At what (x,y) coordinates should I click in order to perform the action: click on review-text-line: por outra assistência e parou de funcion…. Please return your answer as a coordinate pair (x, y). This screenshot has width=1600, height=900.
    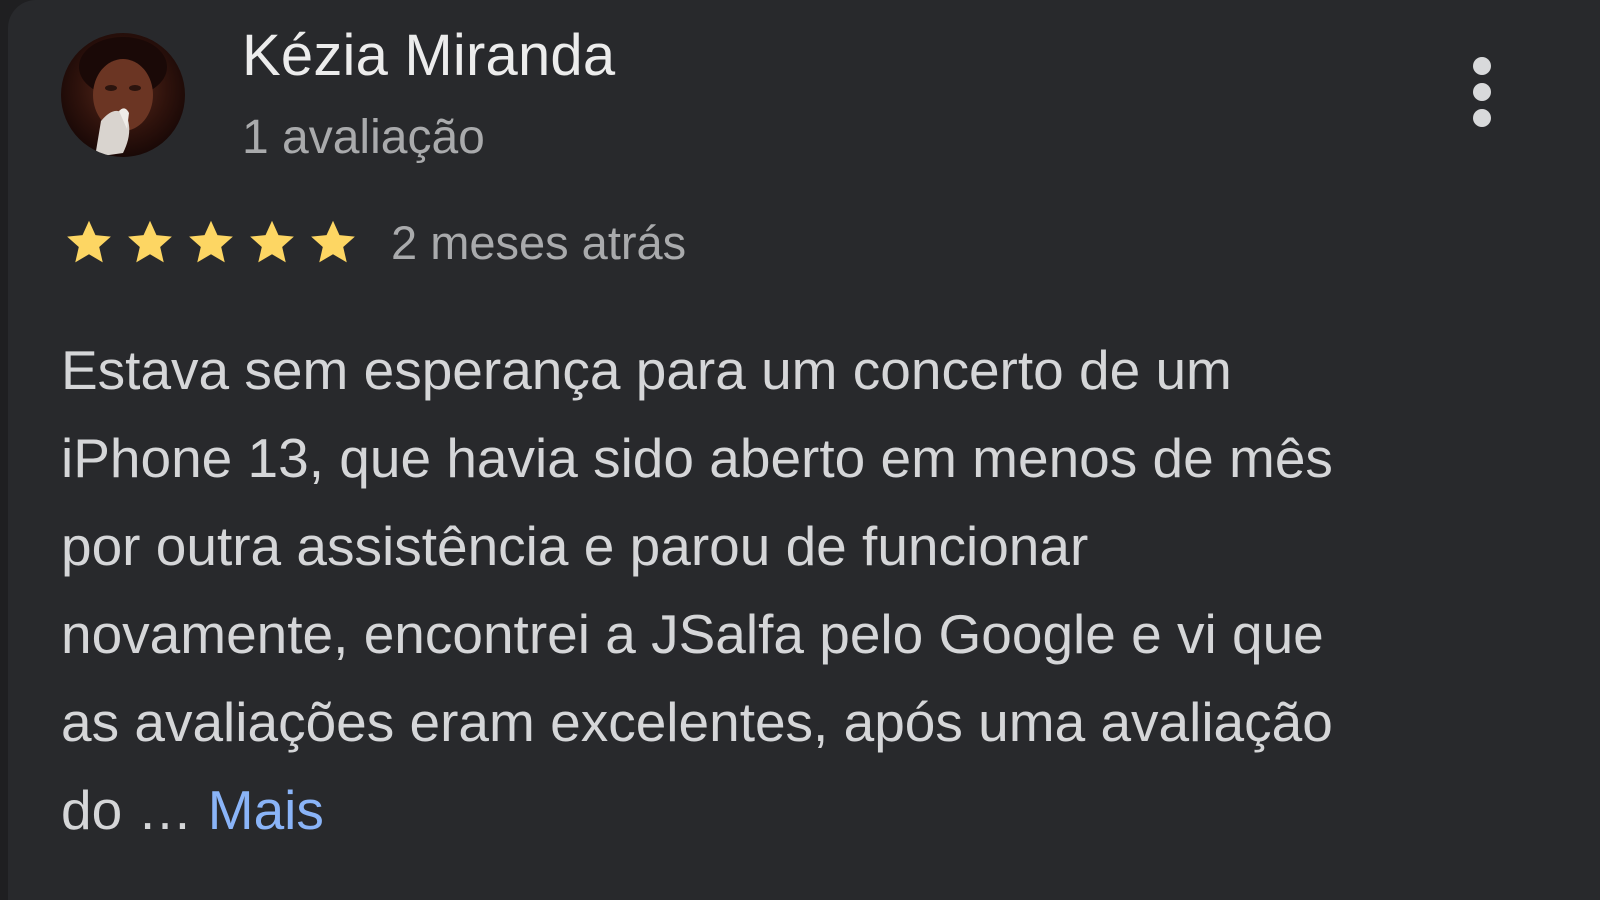
    Looking at the image, I should click on (575, 546).